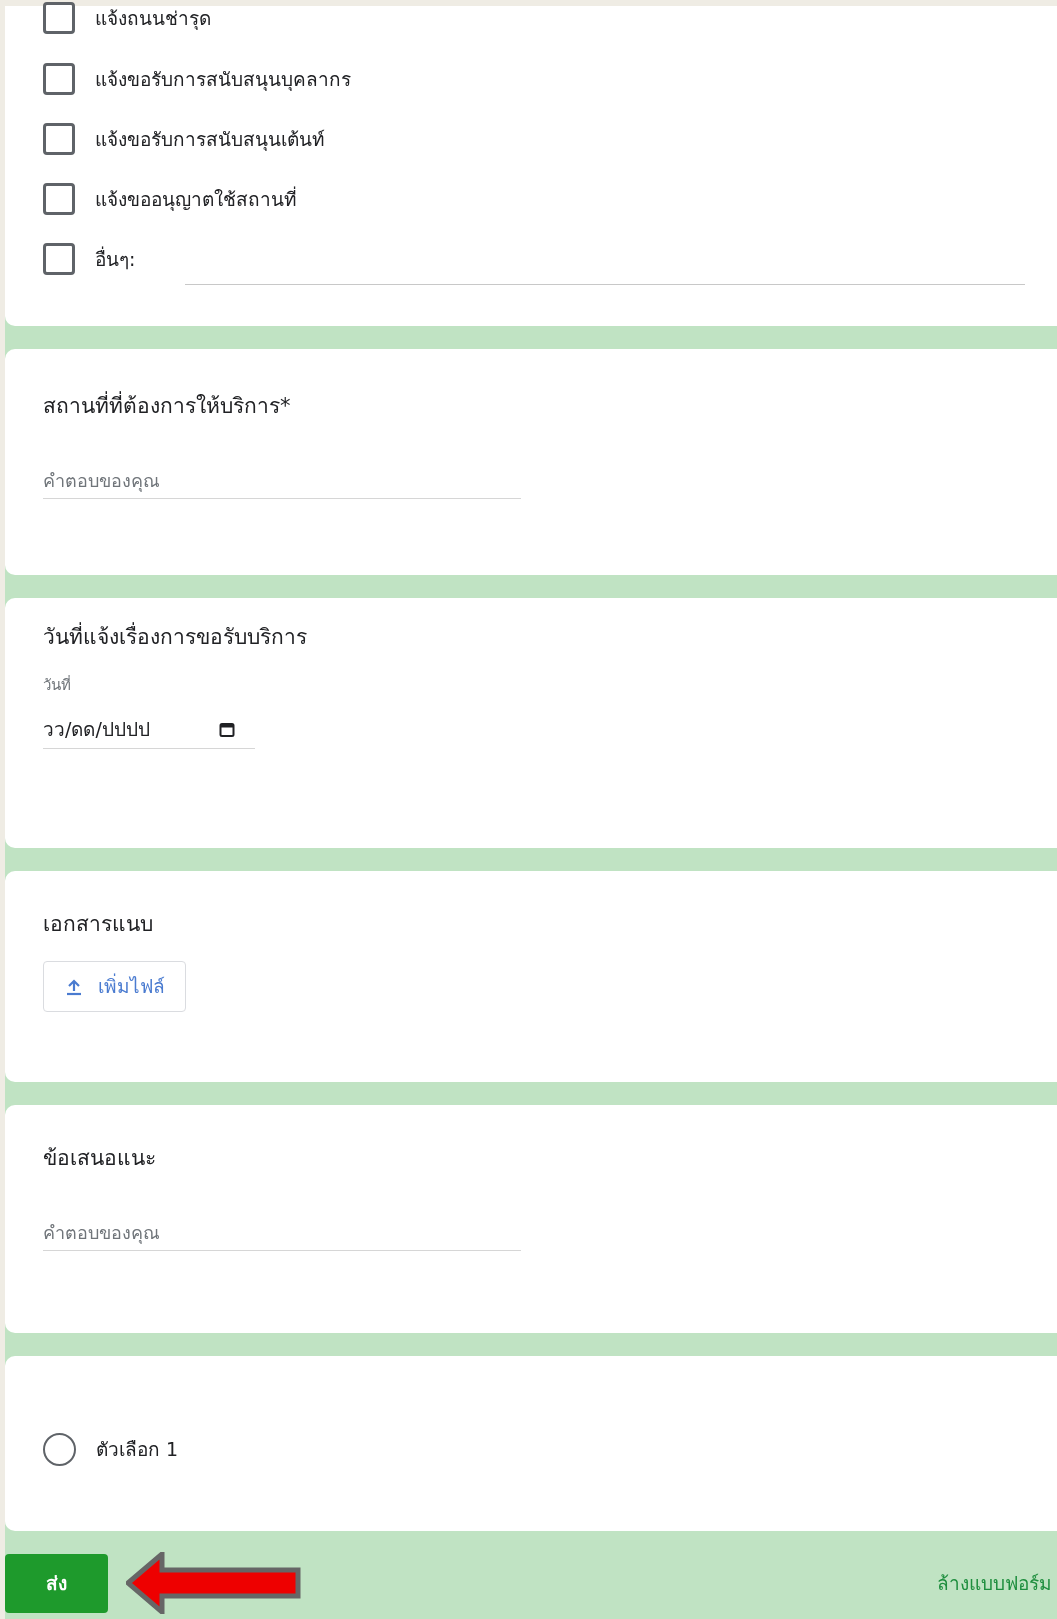 Image resolution: width=1057 pixels, height=1619 pixels. I want to click on question-title: เอกสารแนบ, so click(98, 924).